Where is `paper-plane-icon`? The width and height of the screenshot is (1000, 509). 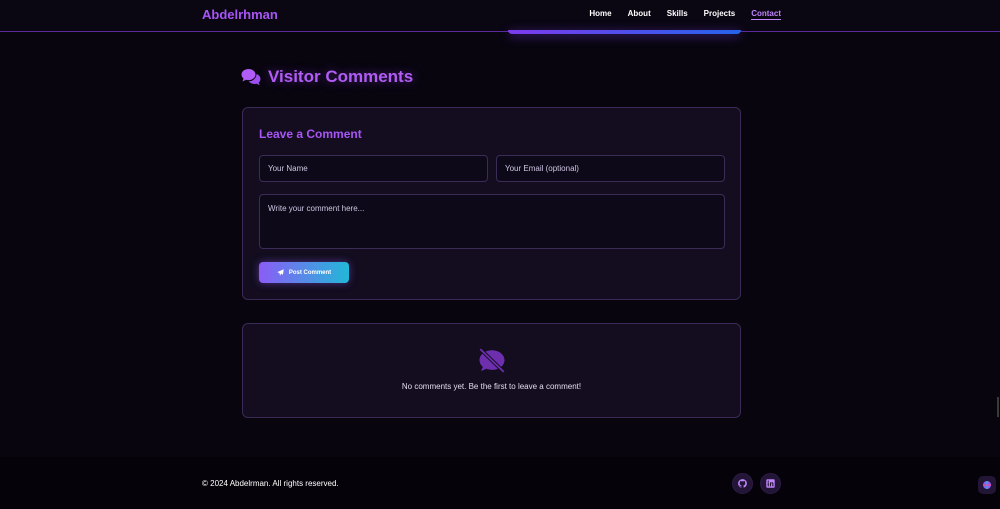 paper-plane-icon is located at coordinates (280, 272).